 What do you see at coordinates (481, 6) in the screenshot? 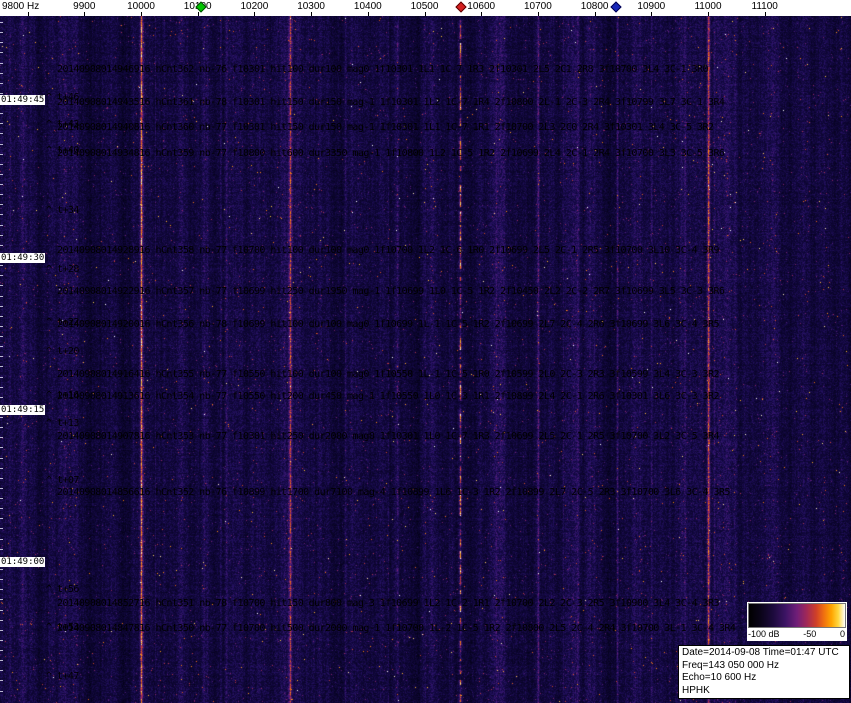
I see `freq-tick-label: 10600` at bounding box center [481, 6].